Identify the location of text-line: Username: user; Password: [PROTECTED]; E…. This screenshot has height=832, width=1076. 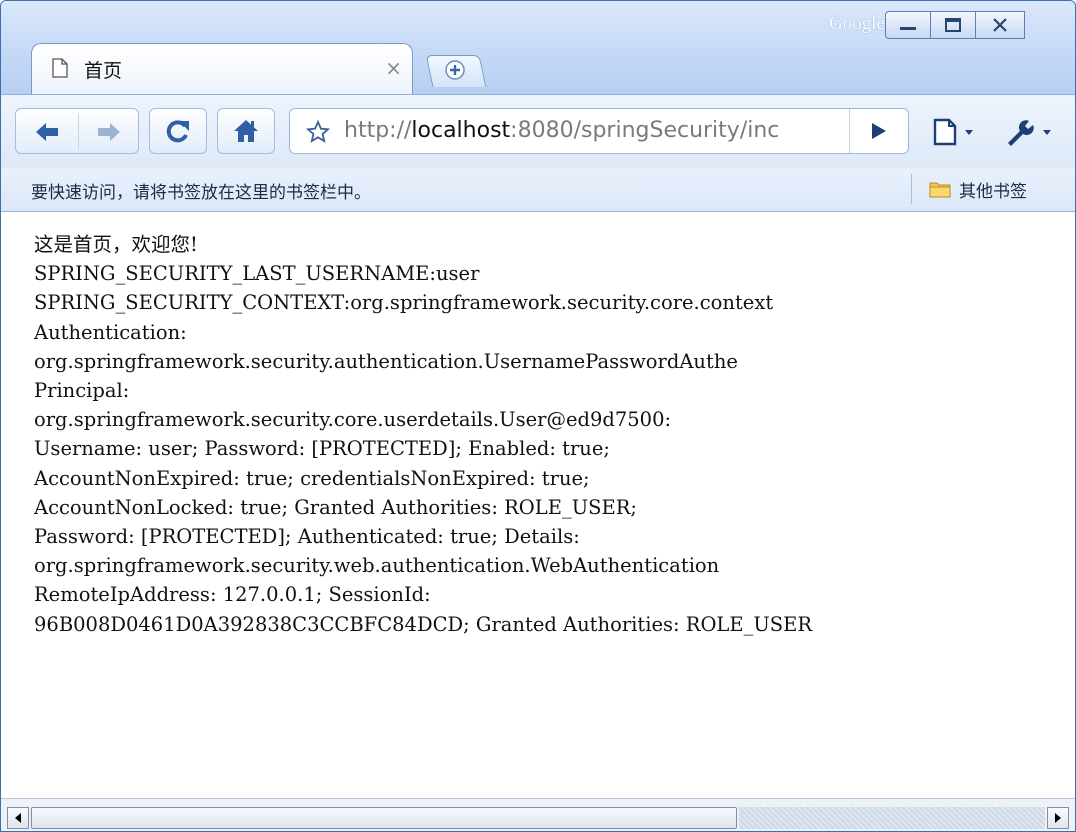
(322, 449).